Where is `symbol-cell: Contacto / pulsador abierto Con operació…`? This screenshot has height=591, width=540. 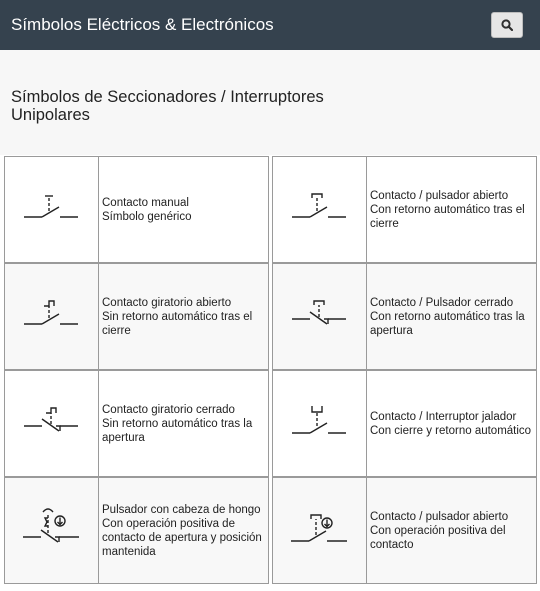
symbol-cell: Contacto / pulsador abierto Con operació… is located at coordinates (404, 530).